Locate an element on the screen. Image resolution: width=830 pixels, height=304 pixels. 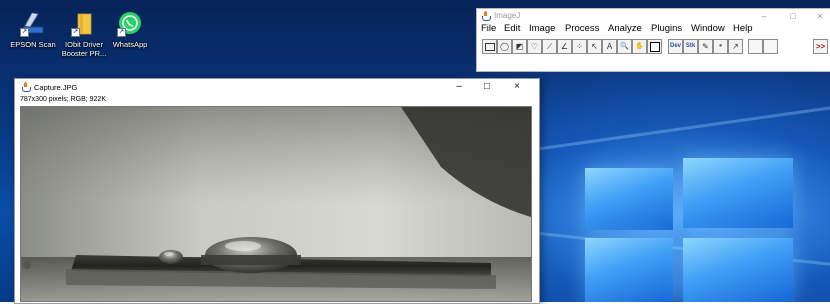
wallpaper-light-beam is located at coordinates (674, 129).